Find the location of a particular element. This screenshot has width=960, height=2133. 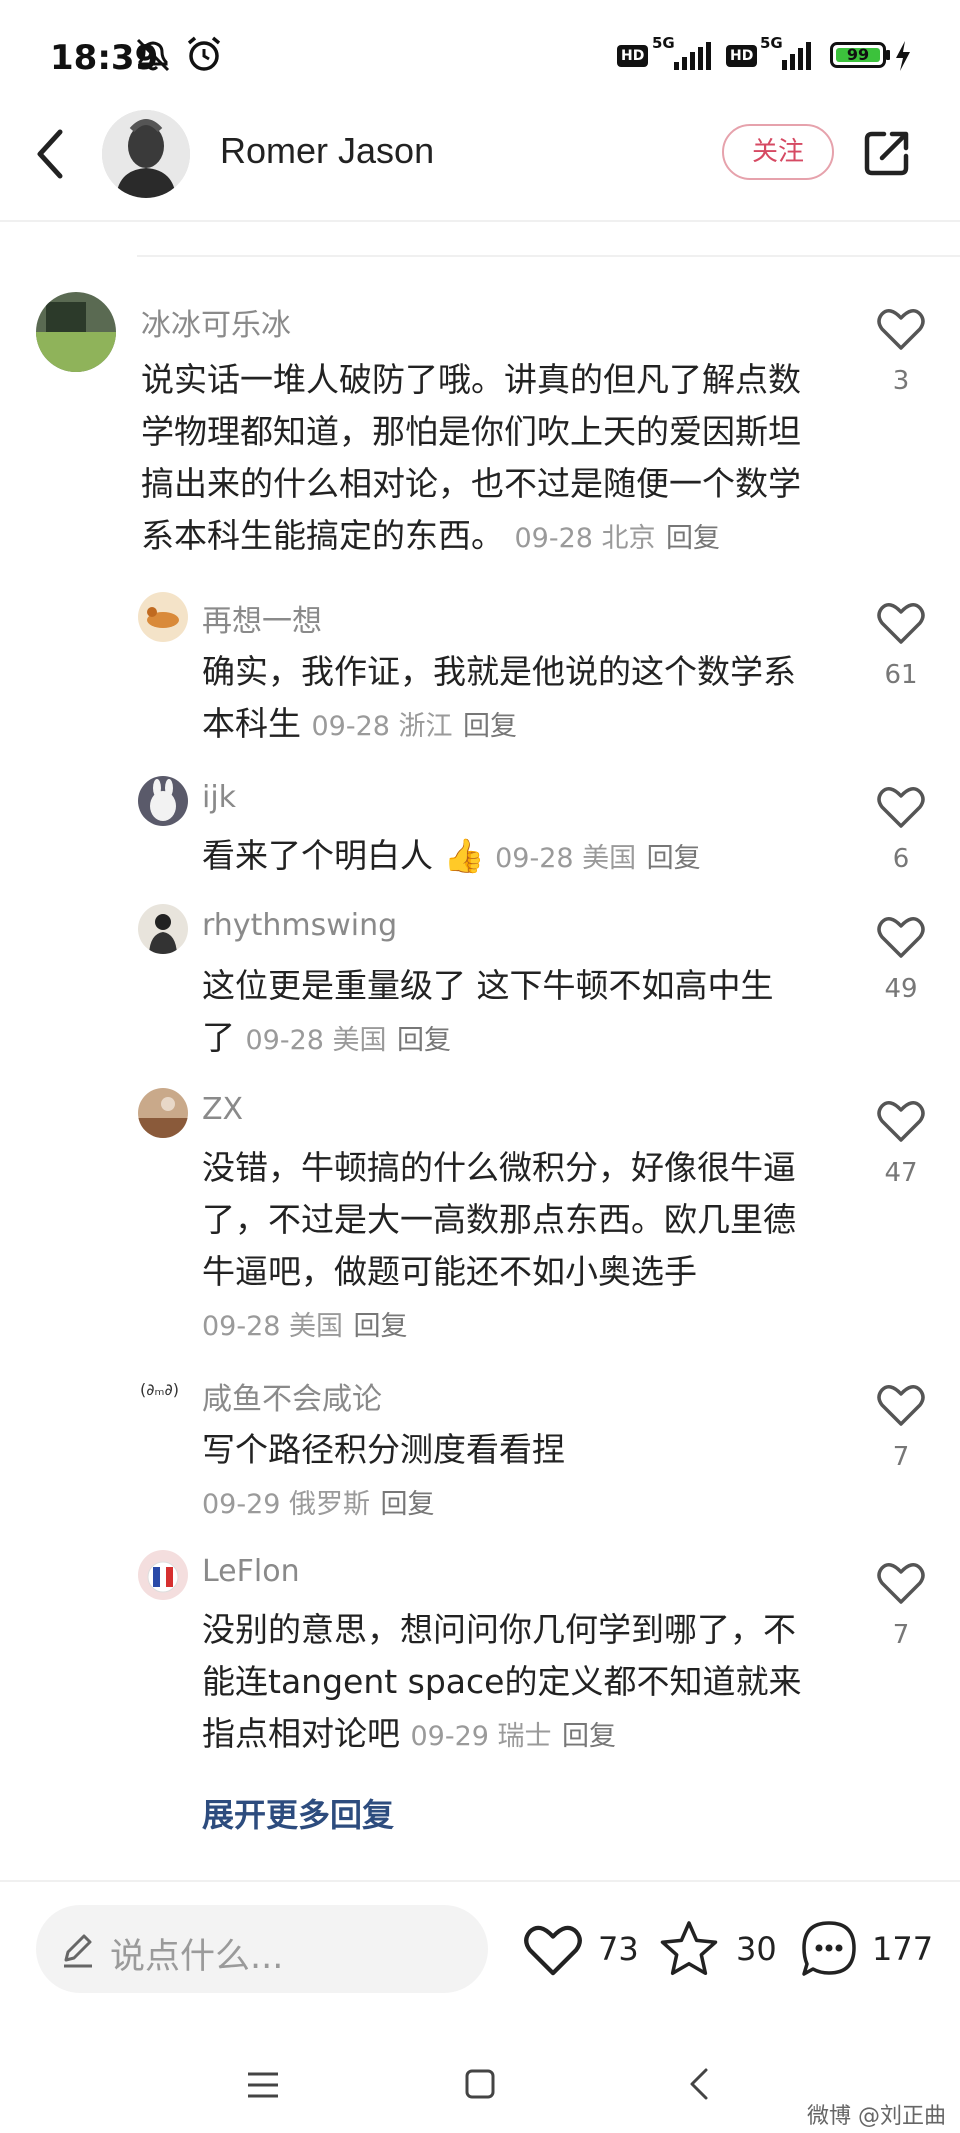

star-total: 30 is located at coordinates (756, 1949).